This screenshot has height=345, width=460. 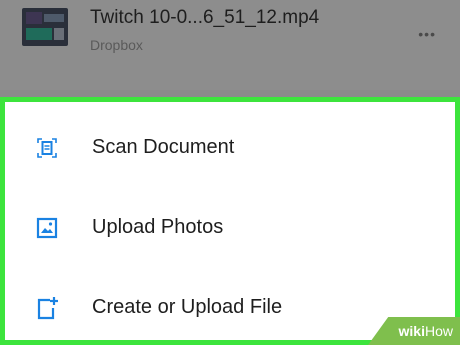 I want to click on upload-photos-icon, so click(x=47, y=228).